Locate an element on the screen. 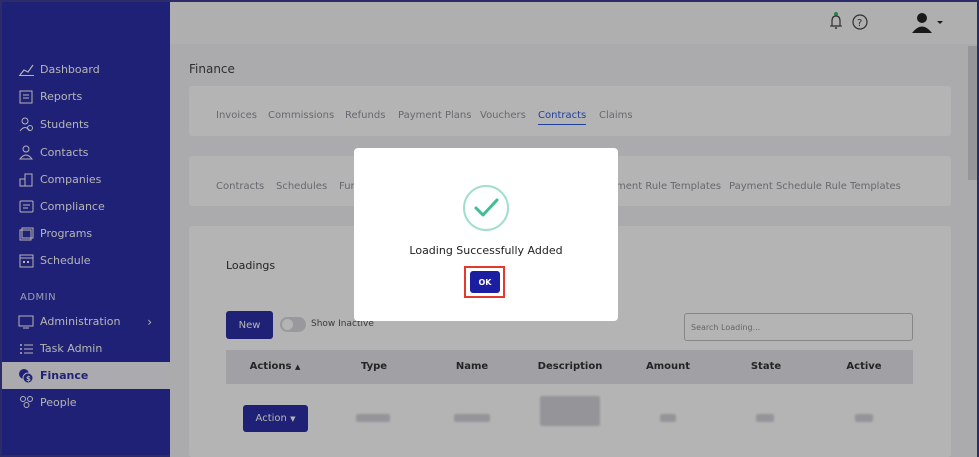 The height and width of the screenshot is (457, 979). dialog-message: Loading Successfully Added is located at coordinates (486, 250).